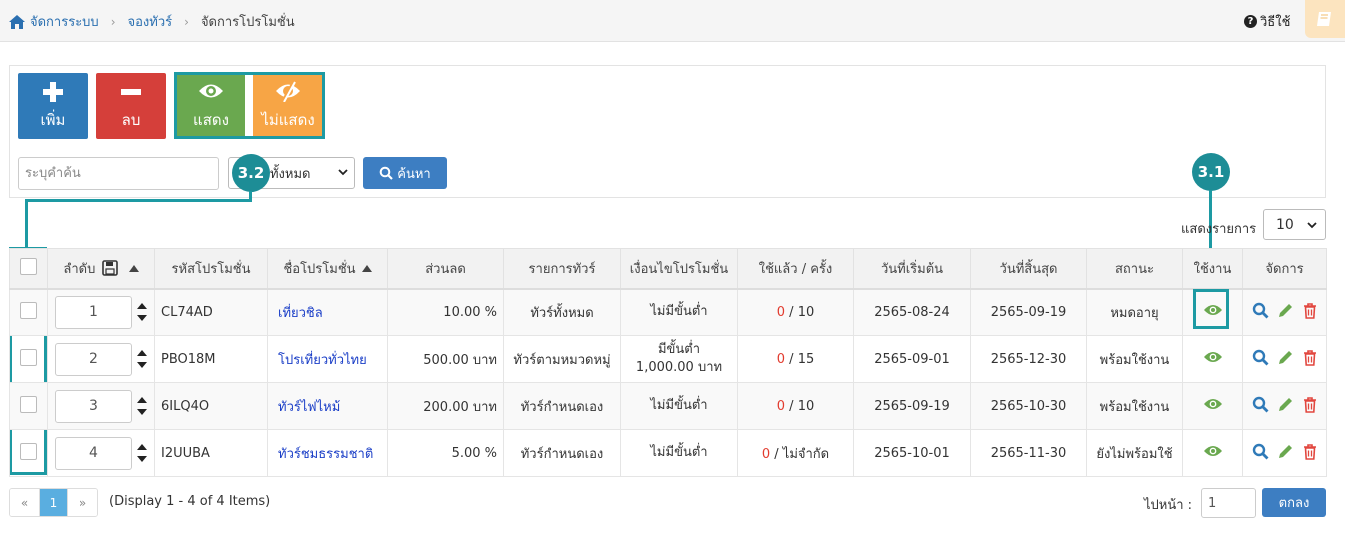  I want to click on promotion-name-link: ทัวร์ไฟไหม้, so click(309, 407).